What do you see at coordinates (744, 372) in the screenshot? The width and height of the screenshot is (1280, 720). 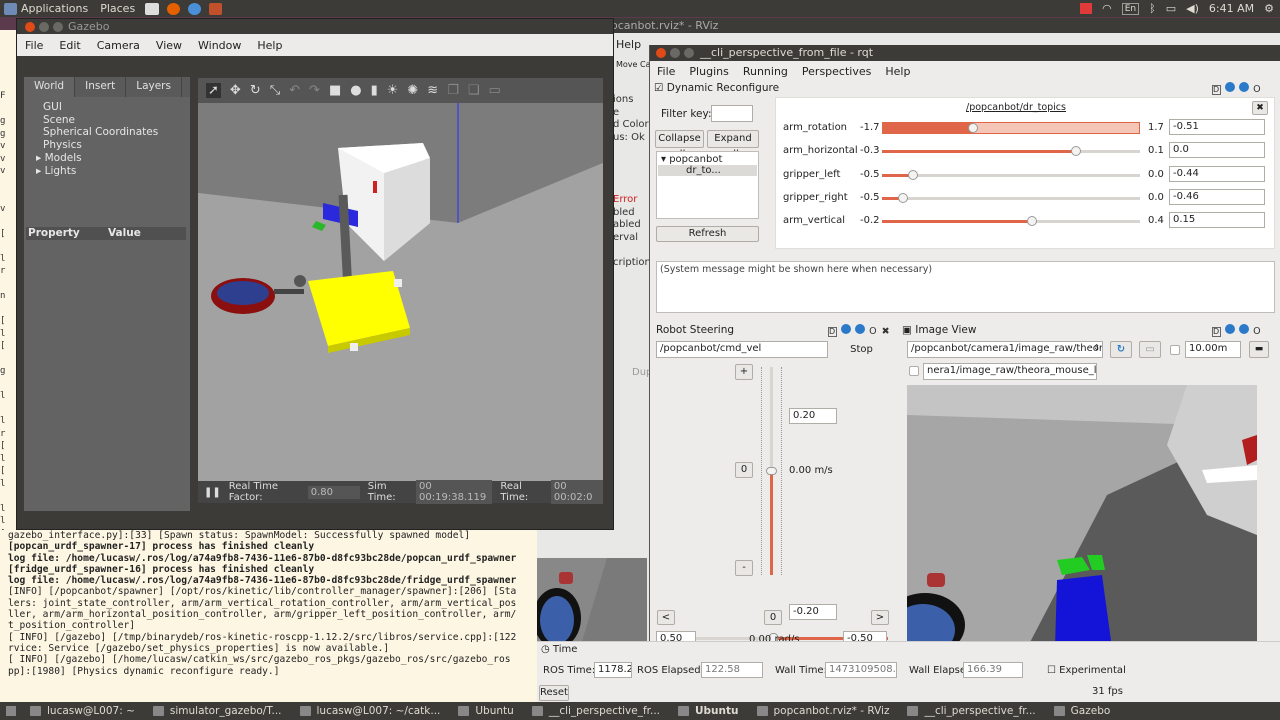 I see `increase-linear-button: +` at bounding box center [744, 372].